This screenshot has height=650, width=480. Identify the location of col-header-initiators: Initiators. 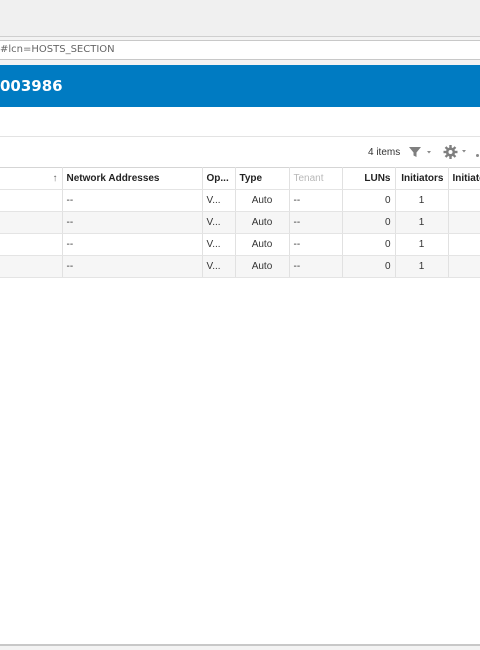
(422, 178).